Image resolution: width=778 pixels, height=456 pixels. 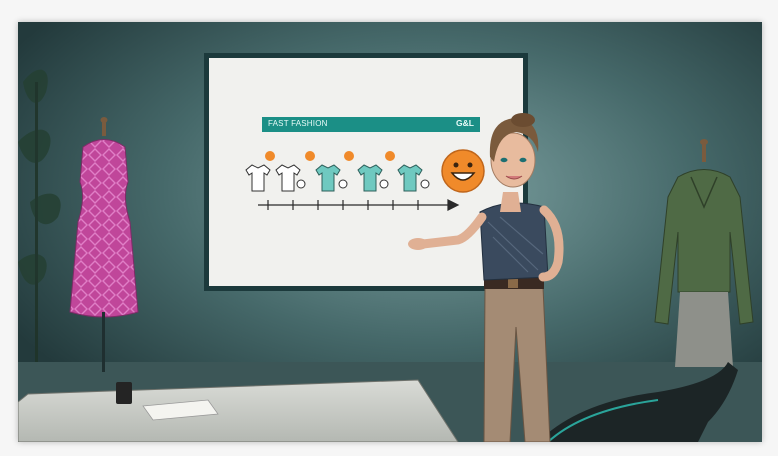 I want to click on whiteboard-title-bar: FAST FASHION G&L, so click(x=371, y=124).